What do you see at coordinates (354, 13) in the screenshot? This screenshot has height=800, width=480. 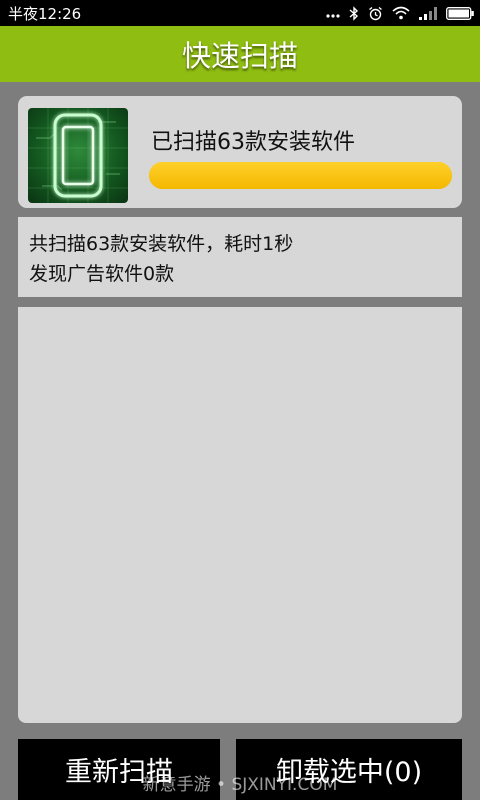 I see `bluetooth-icon` at bounding box center [354, 13].